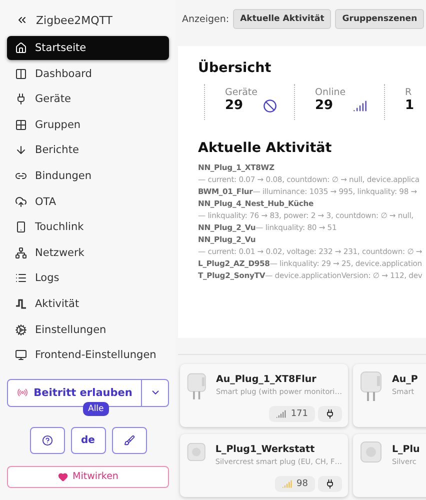 Image resolution: width=426 pixels, height=500 pixels. What do you see at coordinates (88, 440) in the screenshot?
I see `language-button: de` at bounding box center [88, 440].